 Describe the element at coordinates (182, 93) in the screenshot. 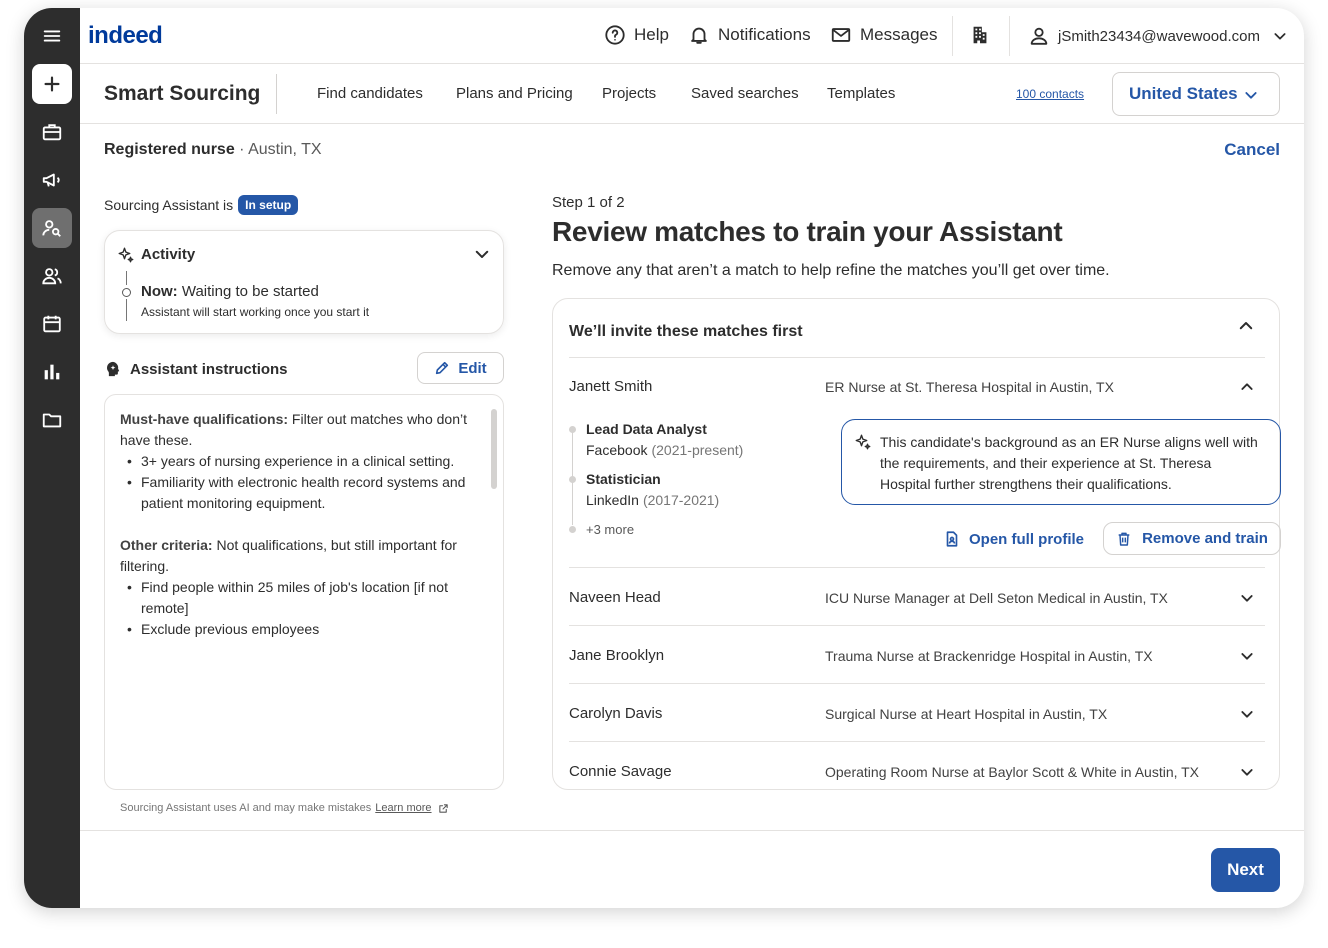

I see `product-title: Smart Sourcing` at that location.